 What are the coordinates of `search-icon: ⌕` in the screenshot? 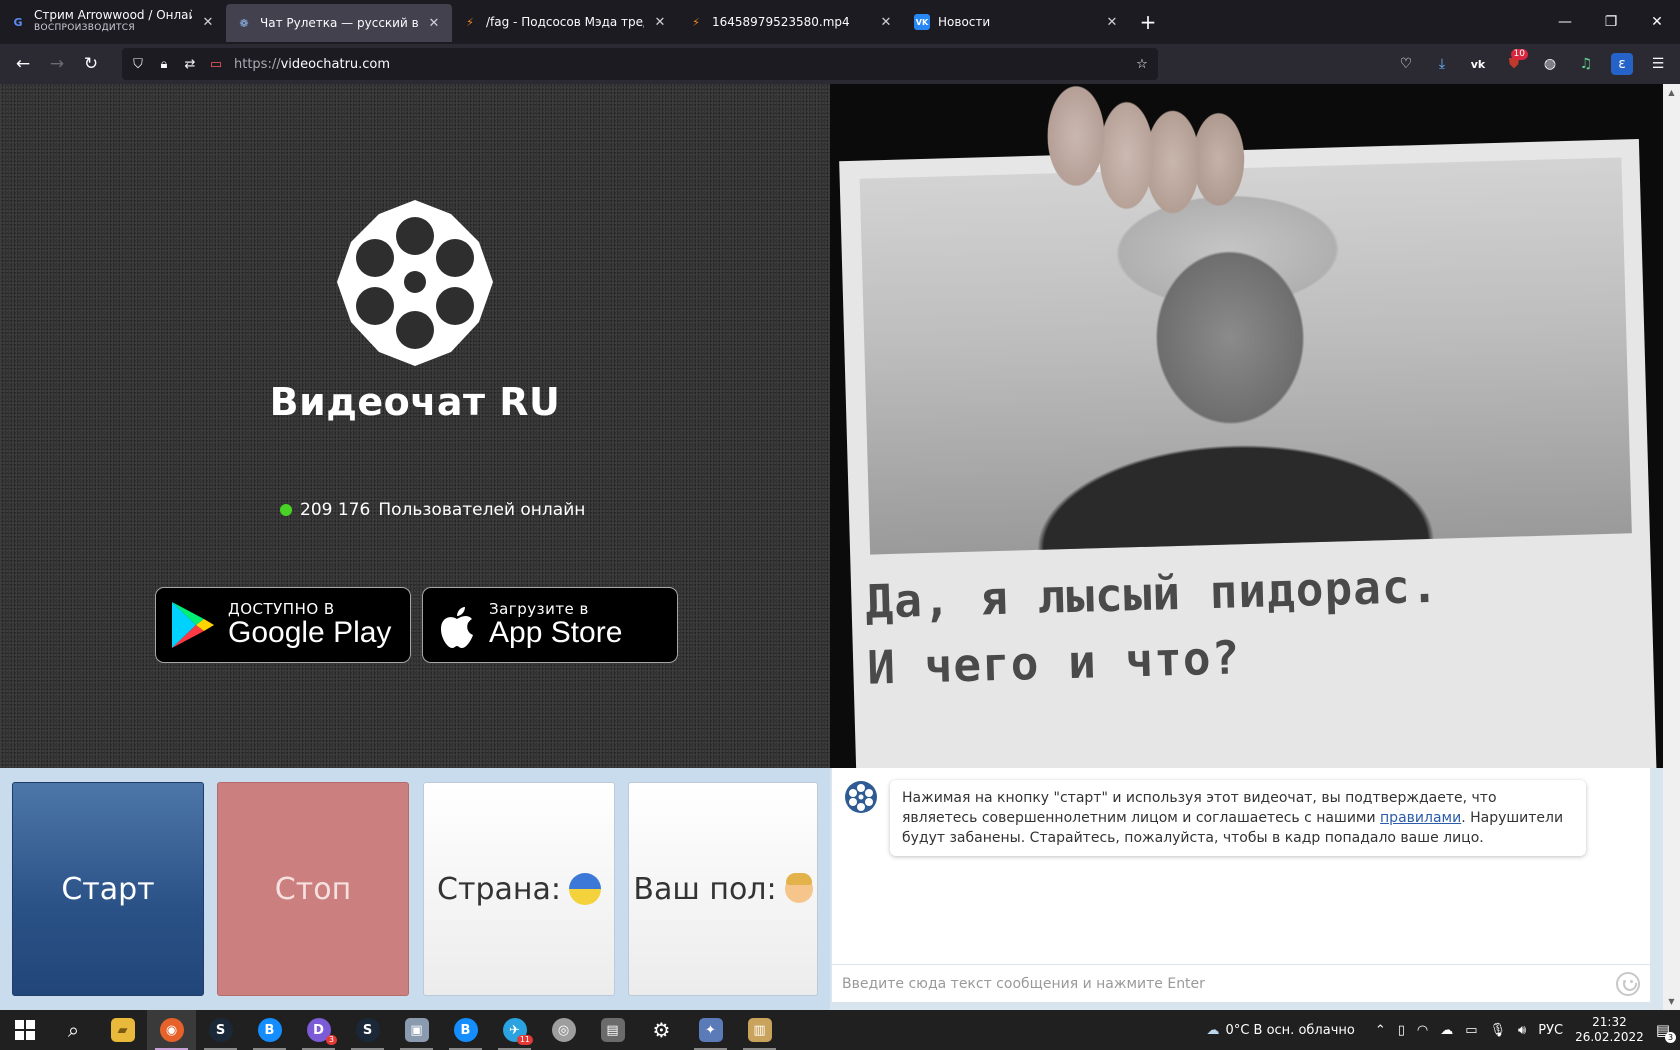 It's located at (73, 1030).